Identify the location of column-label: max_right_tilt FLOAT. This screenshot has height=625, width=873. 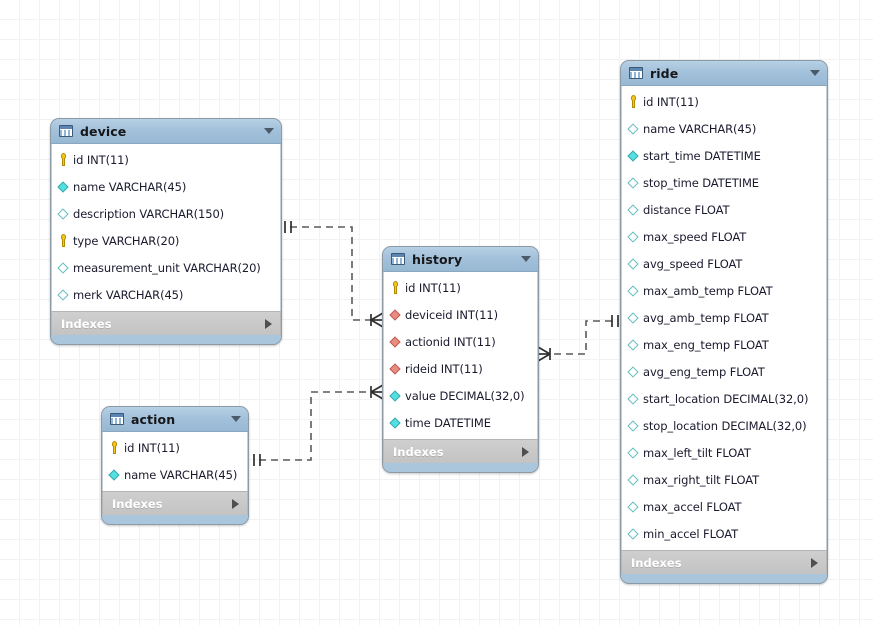
(701, 479).